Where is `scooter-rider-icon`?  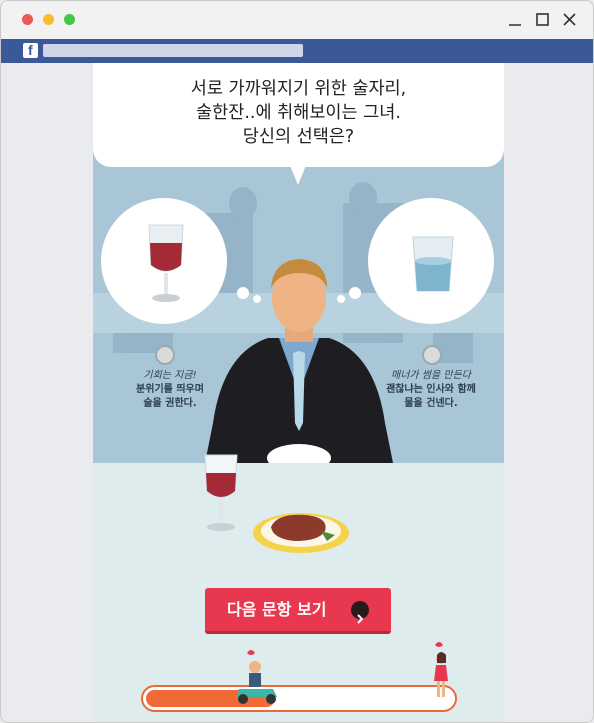 scooter-rider-icon is located at coordinates (257, 677).